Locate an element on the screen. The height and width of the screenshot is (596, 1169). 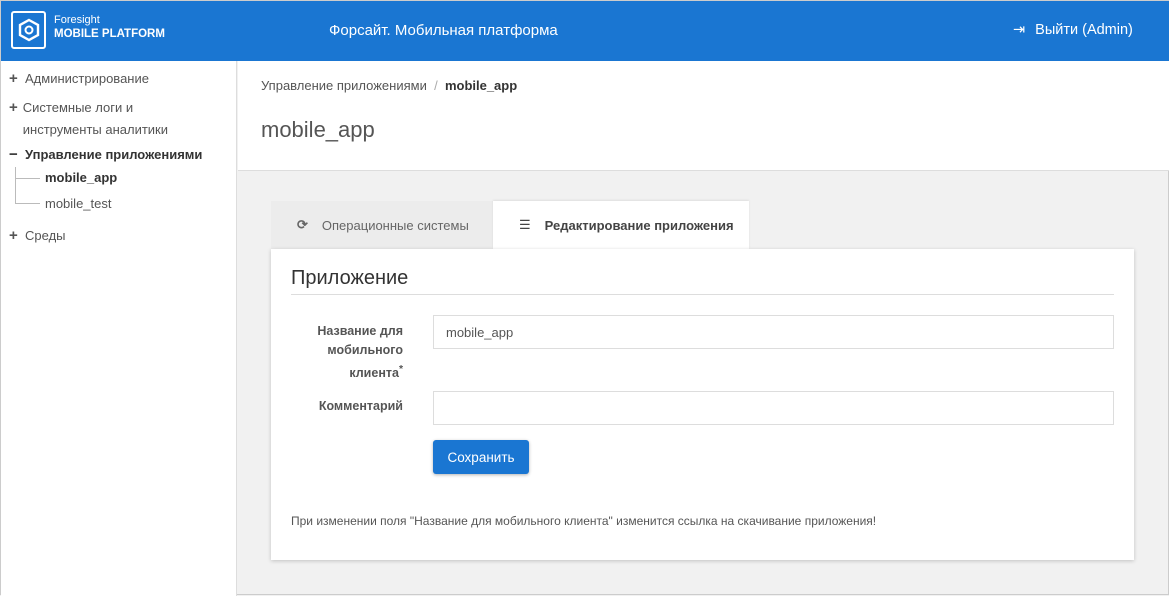
app-title: Форсайт. Мобильная платформа is located at coordinates (443, 30).